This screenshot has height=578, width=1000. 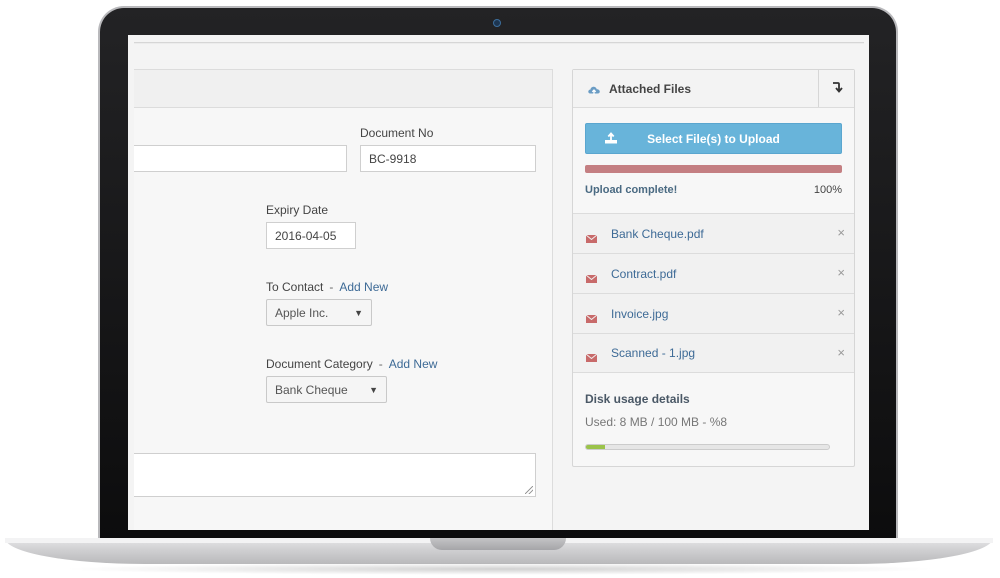 What do you see at coordinates (393, 158) in the screenshot?
I see `document-no-value: BC-9918` at bounding box center [393, 158].